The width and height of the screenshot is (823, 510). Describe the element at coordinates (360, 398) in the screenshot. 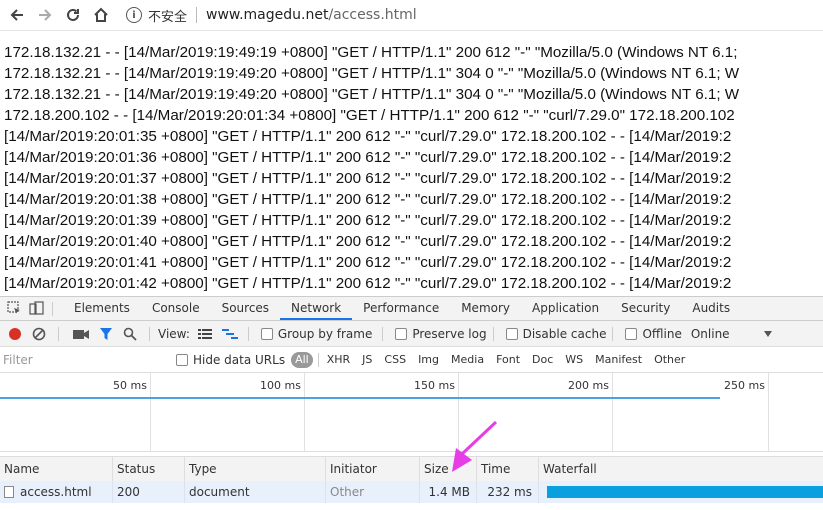

I see `overview-request-bar` at that location.